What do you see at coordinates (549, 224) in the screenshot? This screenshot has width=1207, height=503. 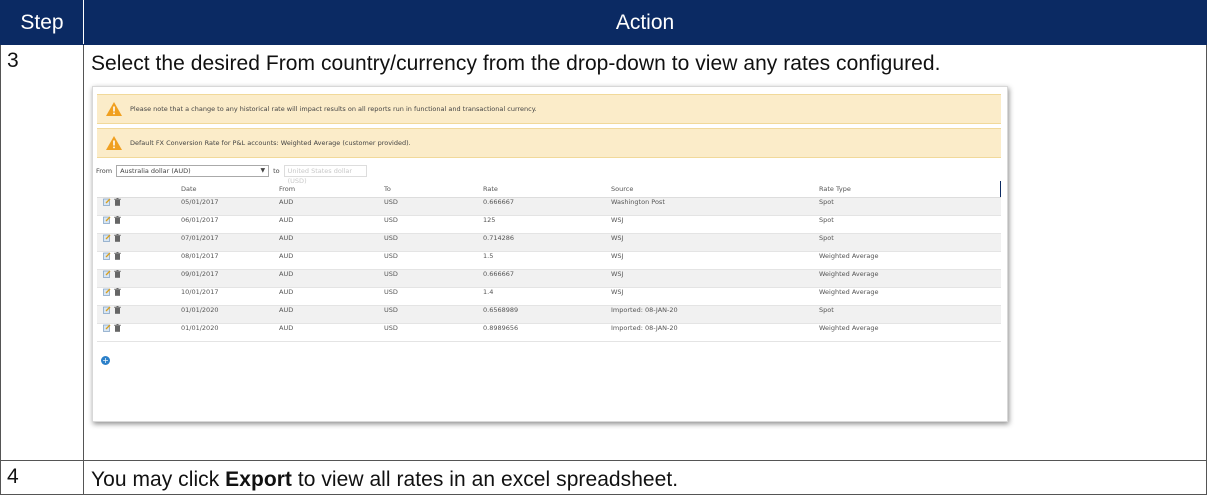 I see `table-row: 06/01/2017 AUD USD 125 WSJ Spot` at bounding box center [549, 224].